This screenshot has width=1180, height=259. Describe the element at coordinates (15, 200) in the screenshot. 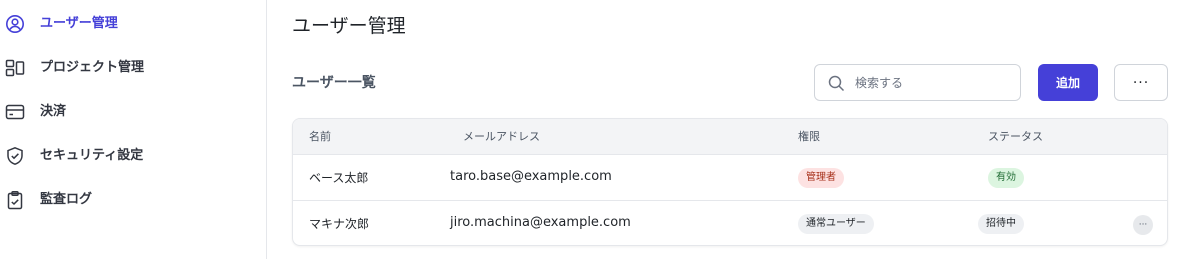

I see `clipboard-check-icon` at that location.